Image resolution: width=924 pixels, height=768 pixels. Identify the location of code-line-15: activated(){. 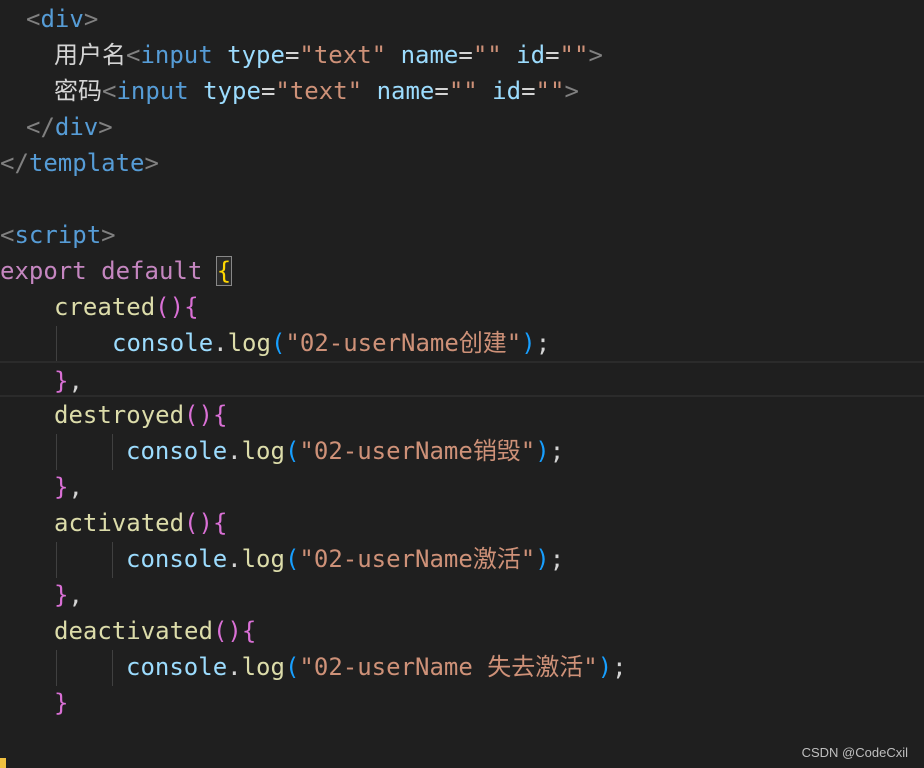
(462, 523).